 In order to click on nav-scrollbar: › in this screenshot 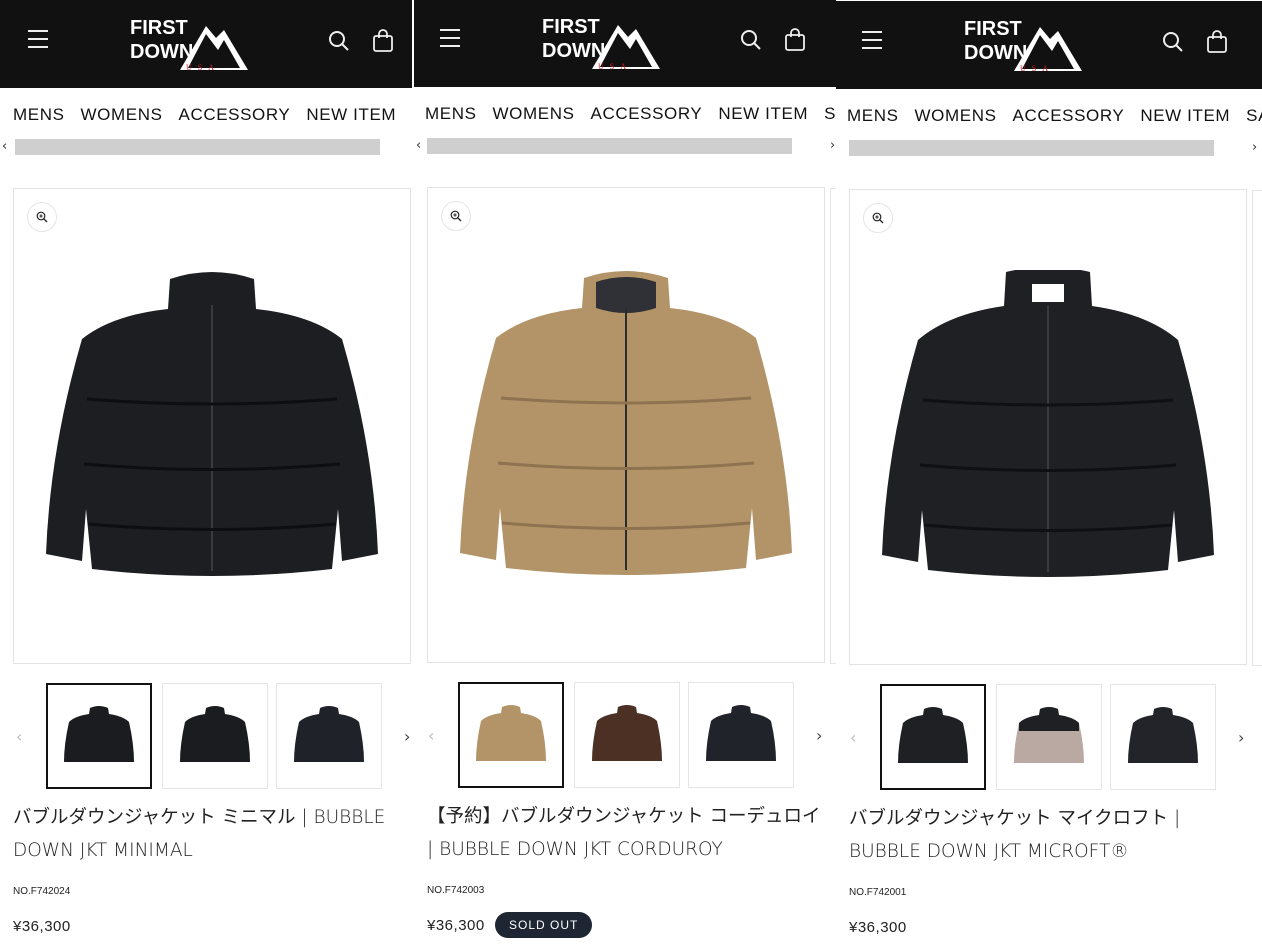, I will do `click(1049, 148)`.